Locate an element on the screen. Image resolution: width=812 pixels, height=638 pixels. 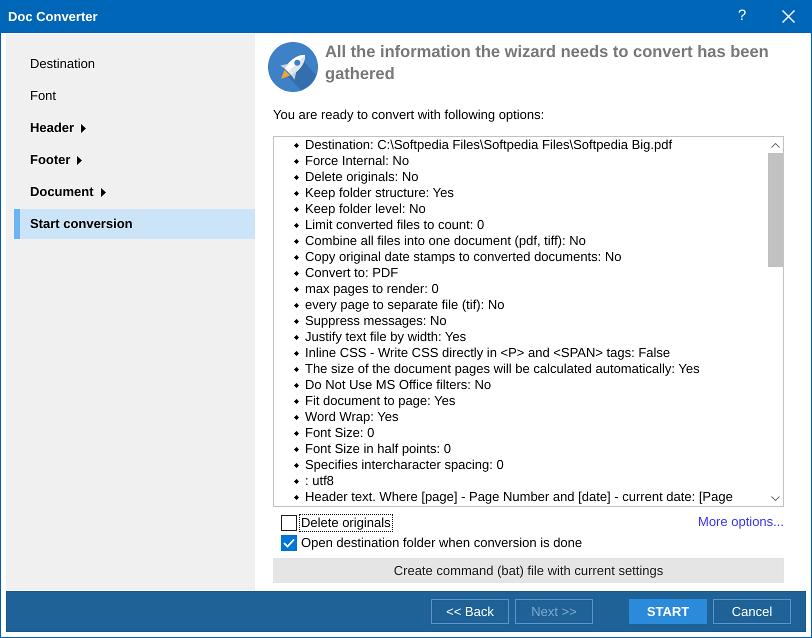
option-text: Force Internal: No is located at coordinates (357, 161).